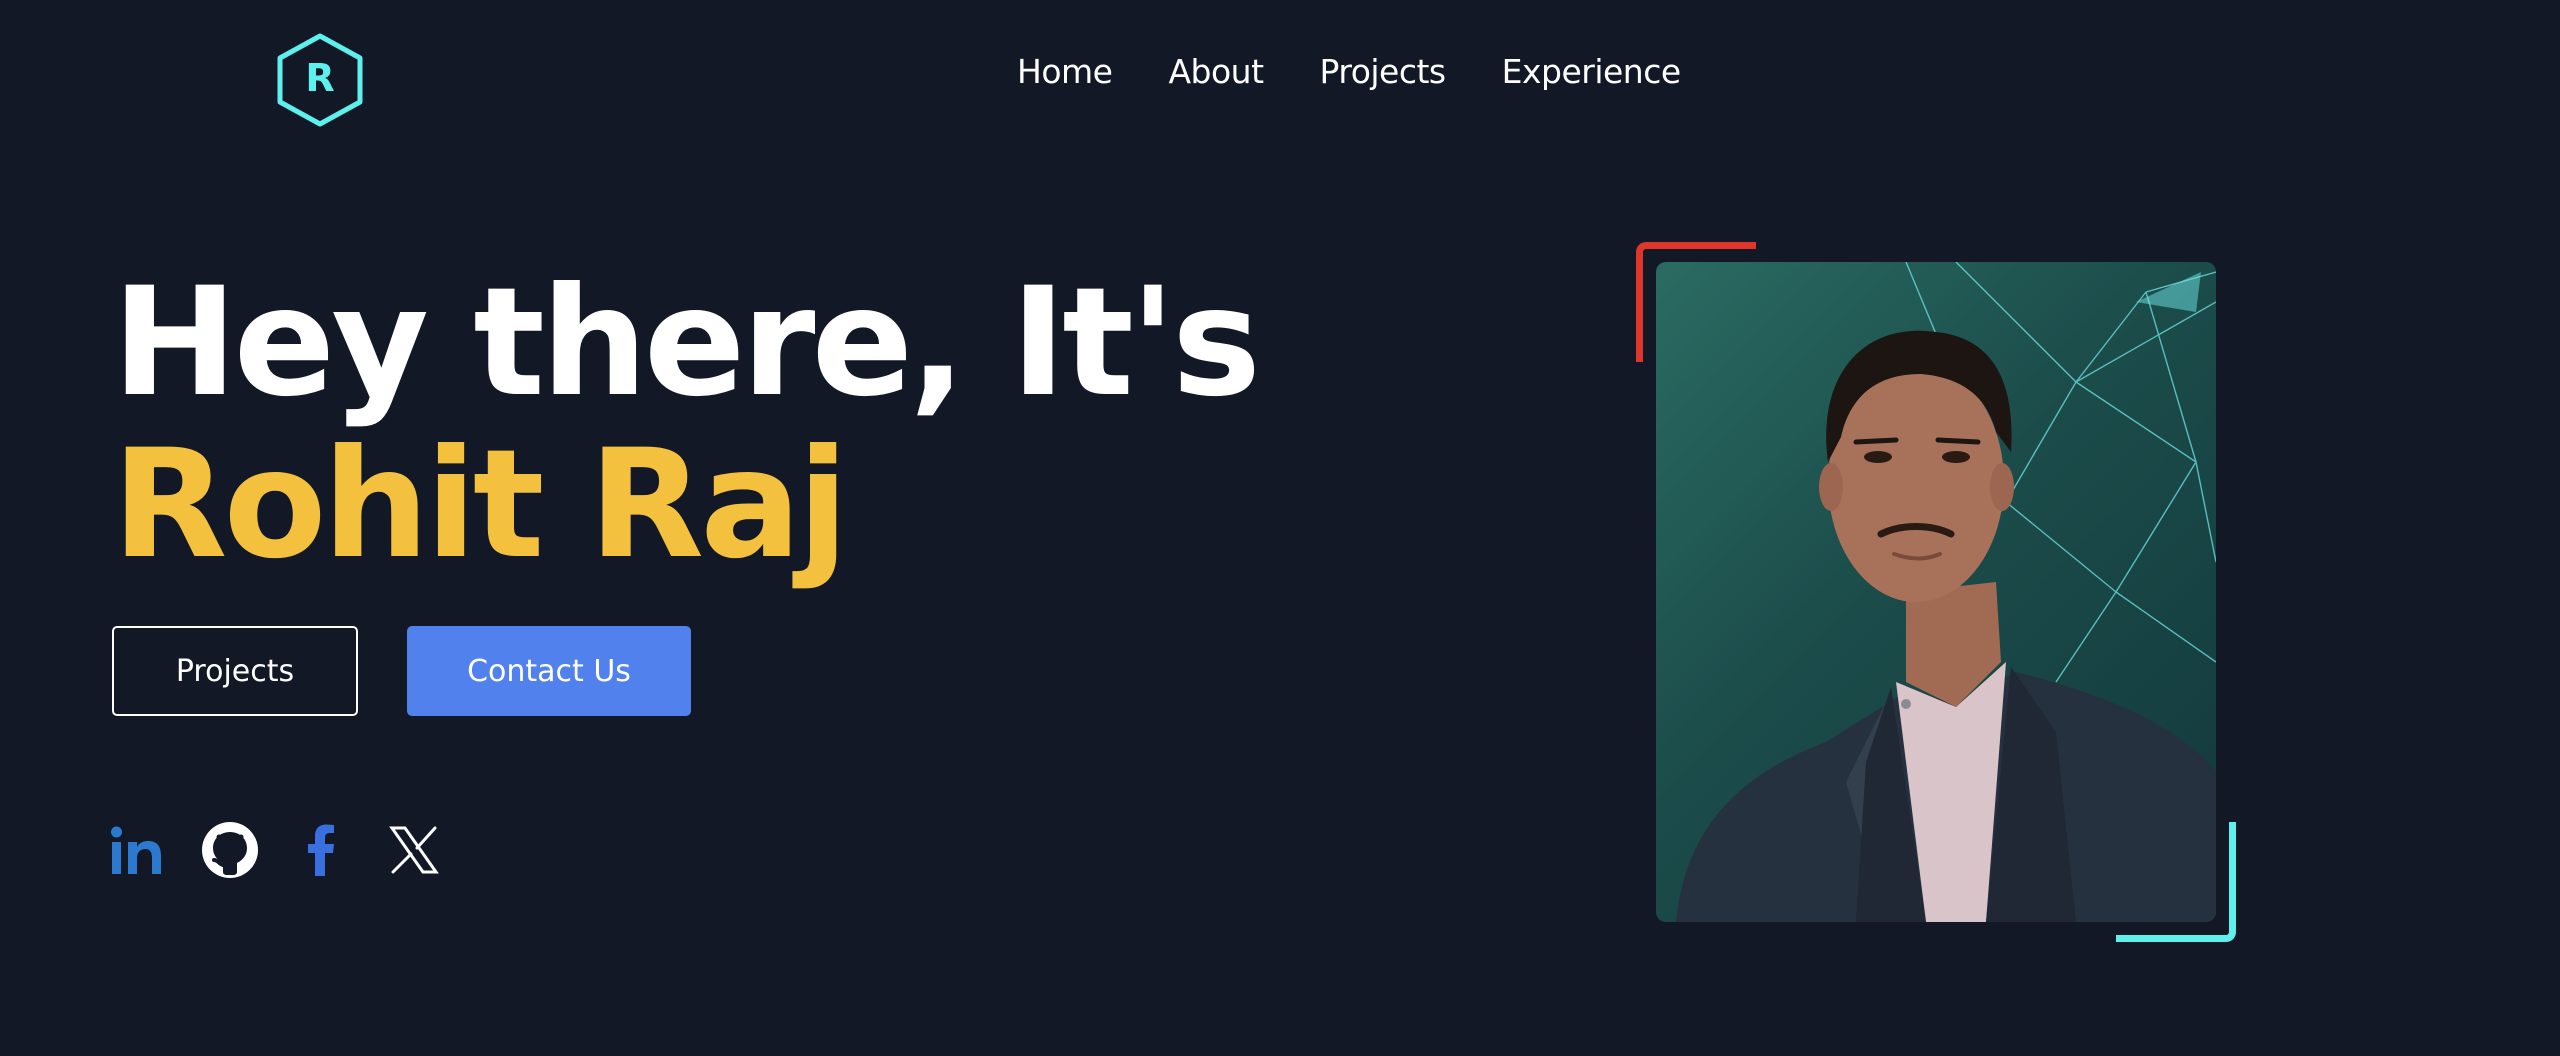  I want to click on social-links, so click(276, 850).